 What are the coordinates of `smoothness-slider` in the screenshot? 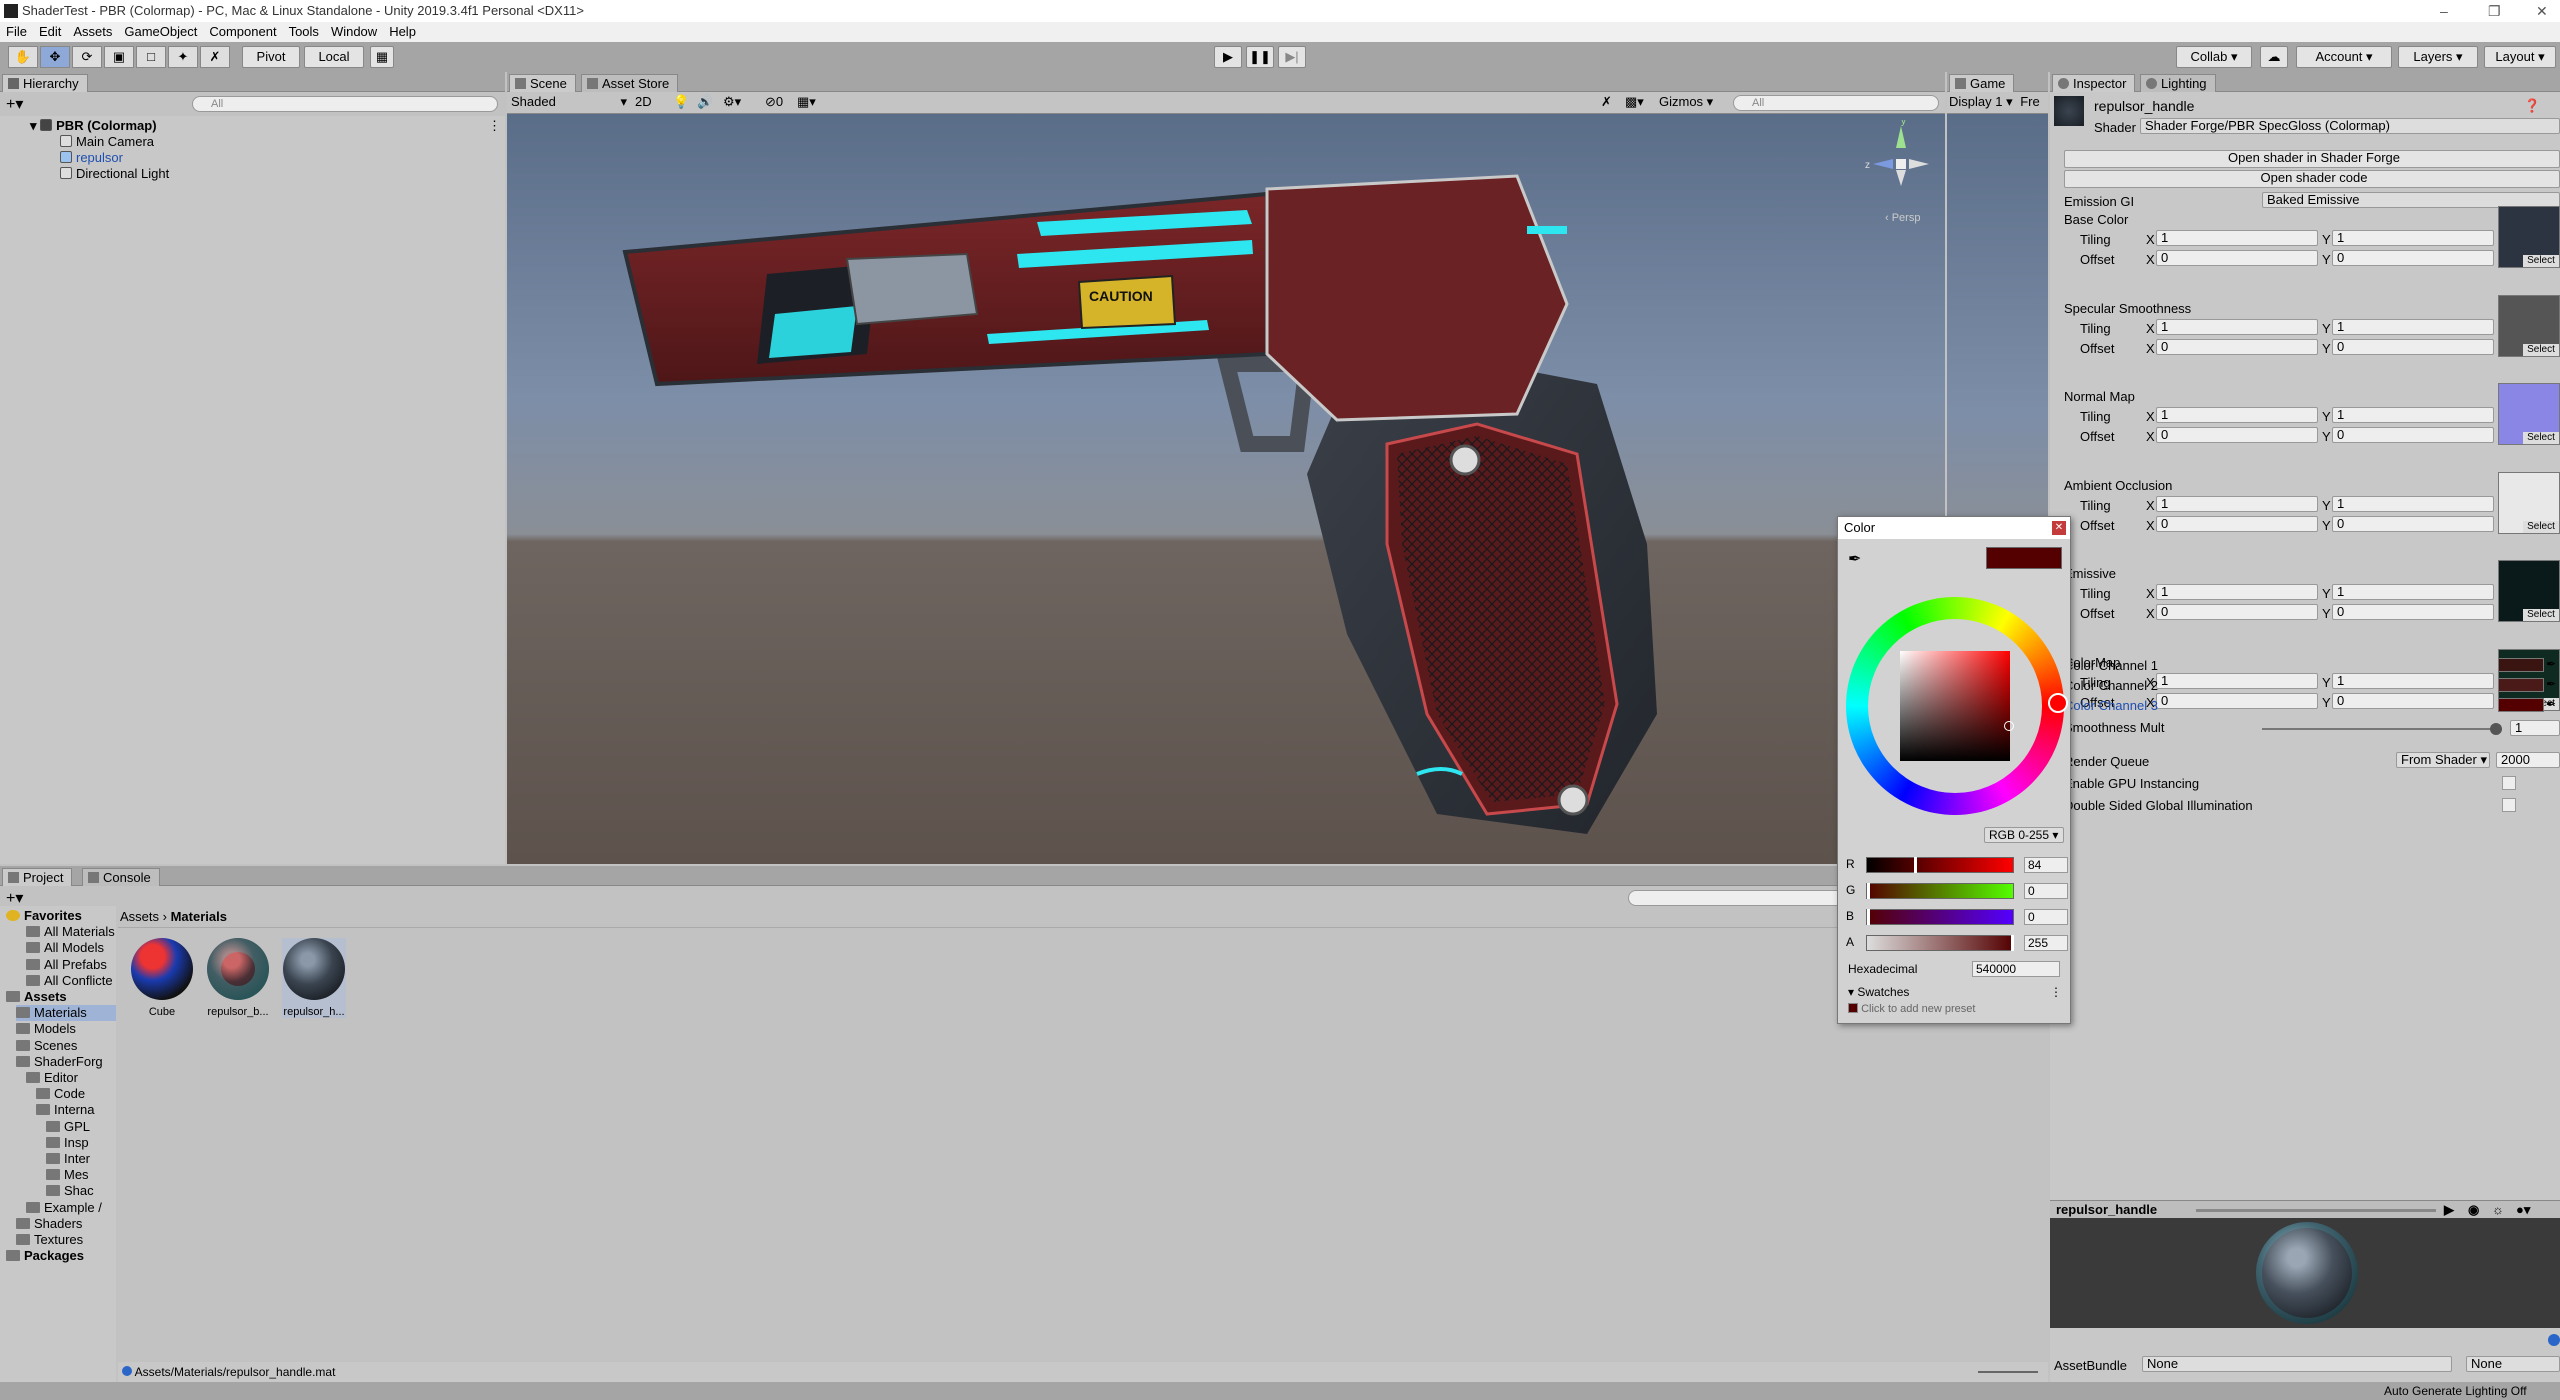 It's located at (2382, 729).